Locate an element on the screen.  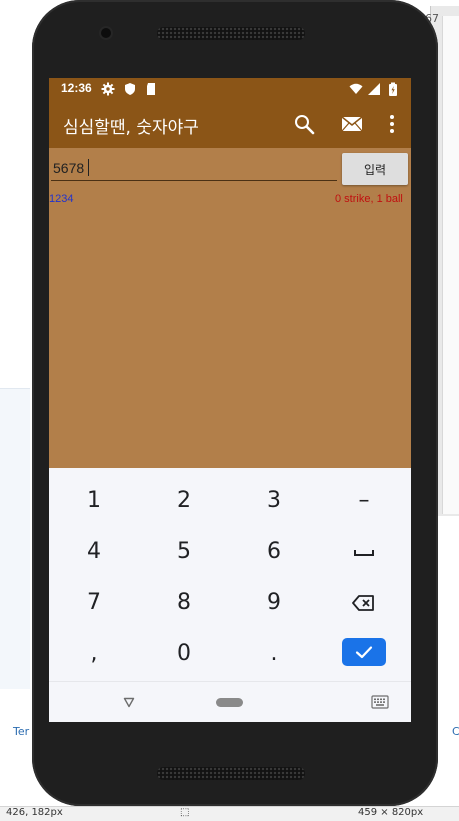
key-9: 9 is located at coordinates (274, 603).